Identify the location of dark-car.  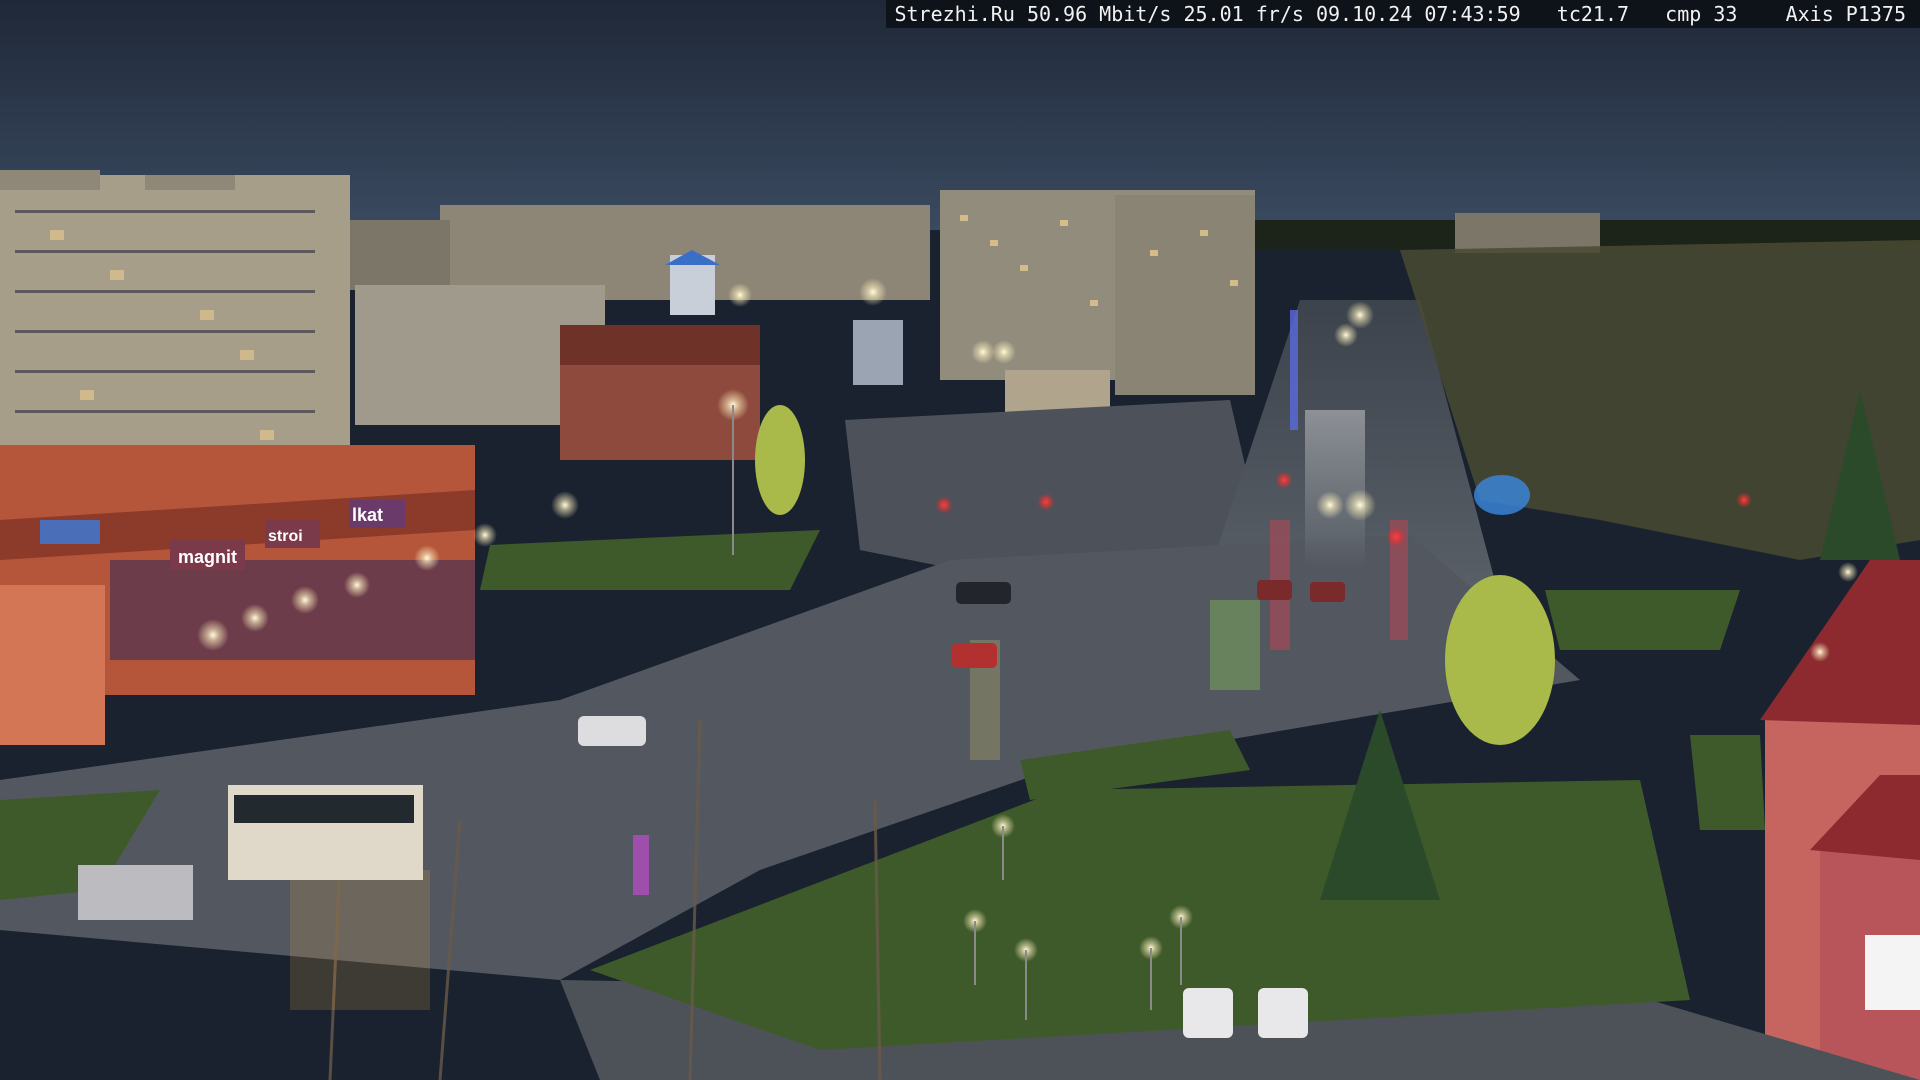
(983, 593).